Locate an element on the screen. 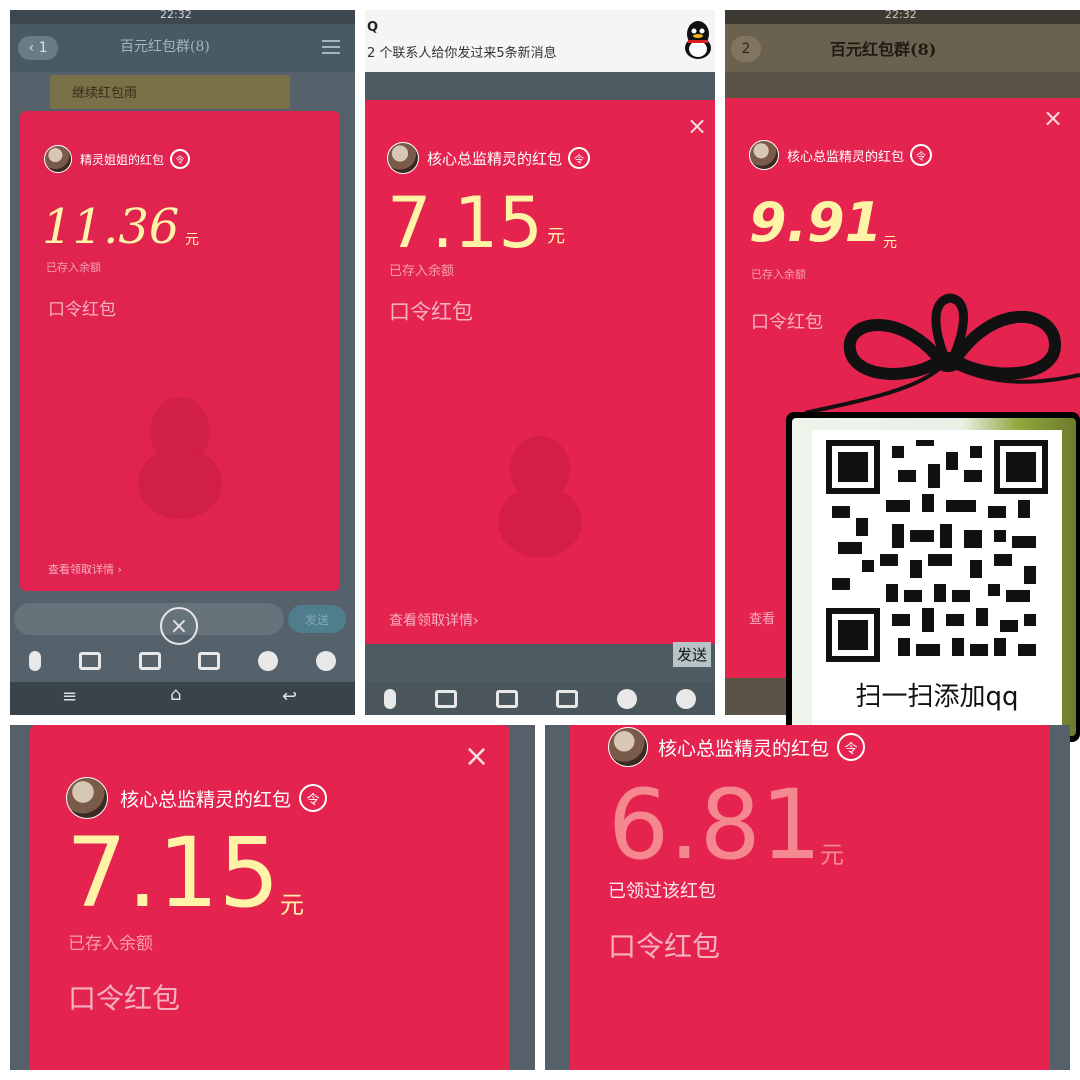  notification-bar: Q 2 个联系人给你发过来5条新消息 is located at coordinates (540, 41).